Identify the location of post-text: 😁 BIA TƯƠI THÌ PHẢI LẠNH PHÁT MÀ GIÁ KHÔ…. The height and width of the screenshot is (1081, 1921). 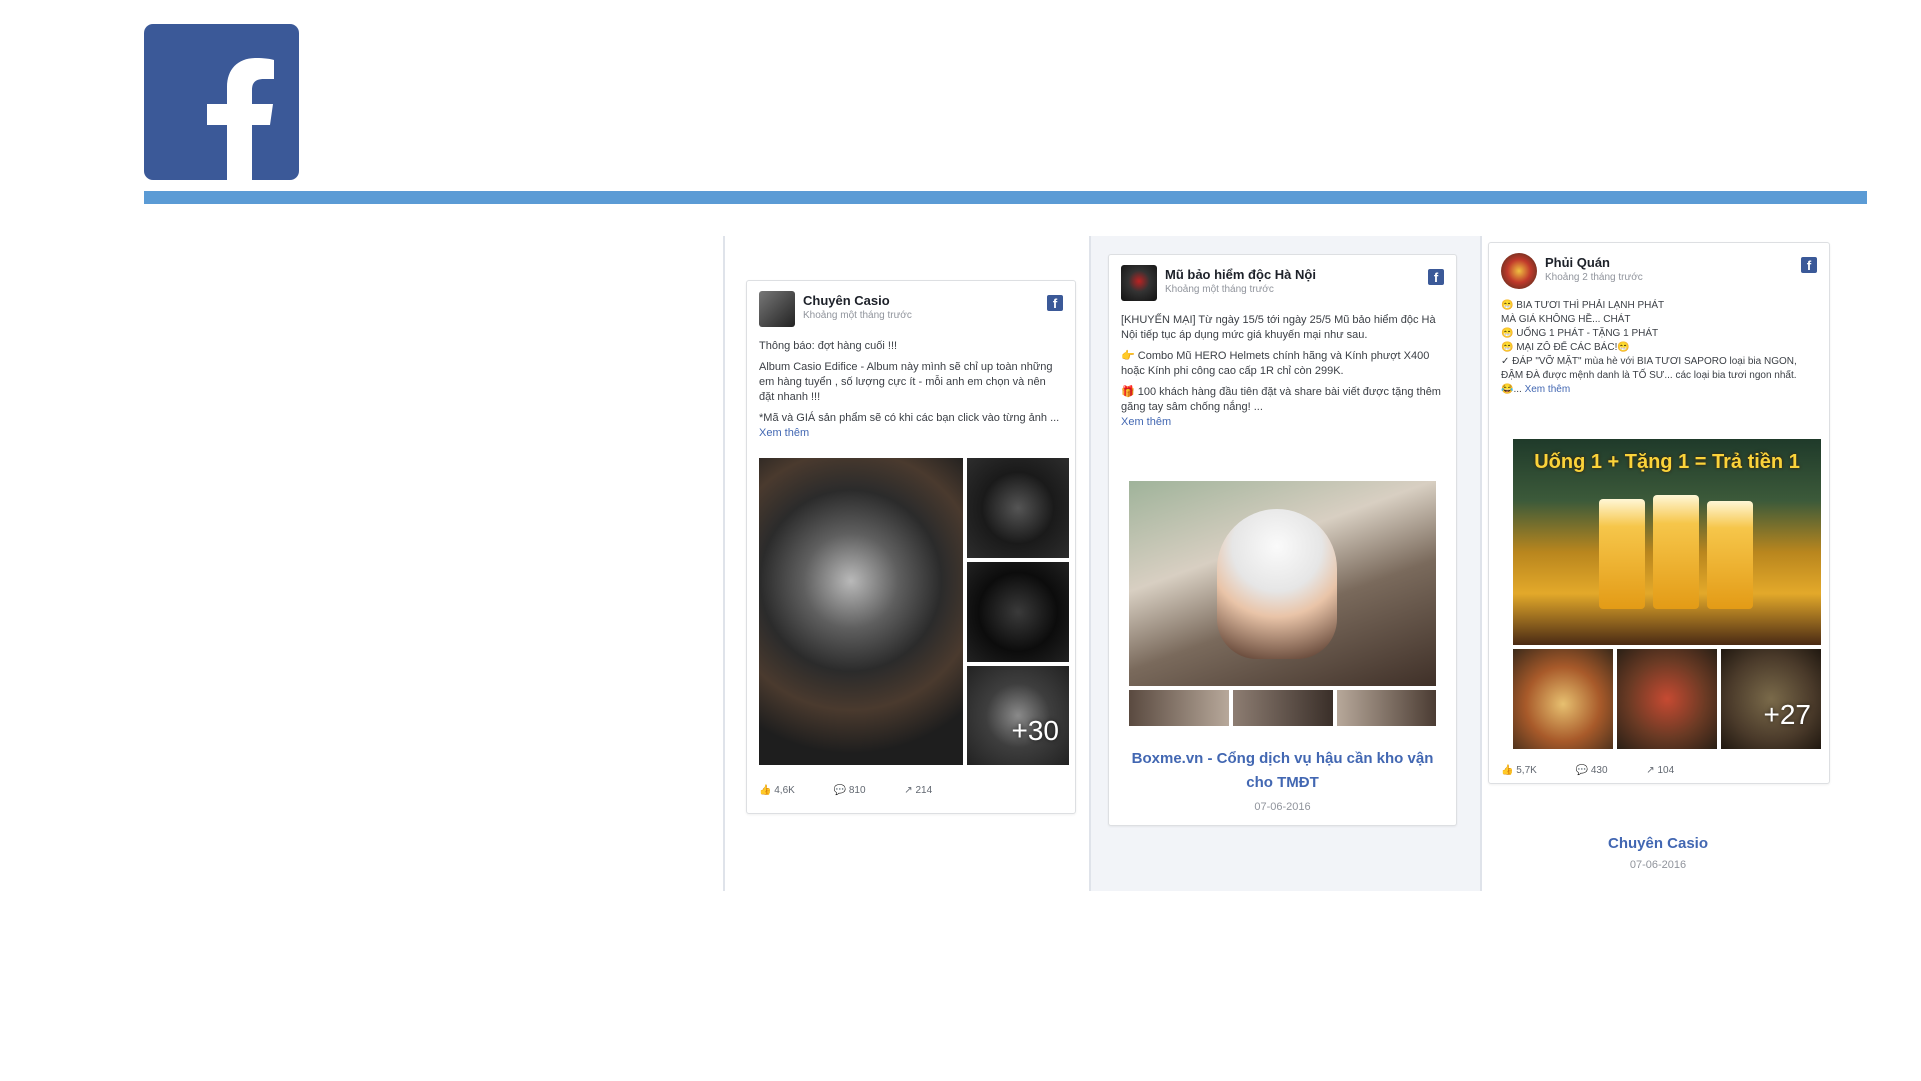
(1659, 348).